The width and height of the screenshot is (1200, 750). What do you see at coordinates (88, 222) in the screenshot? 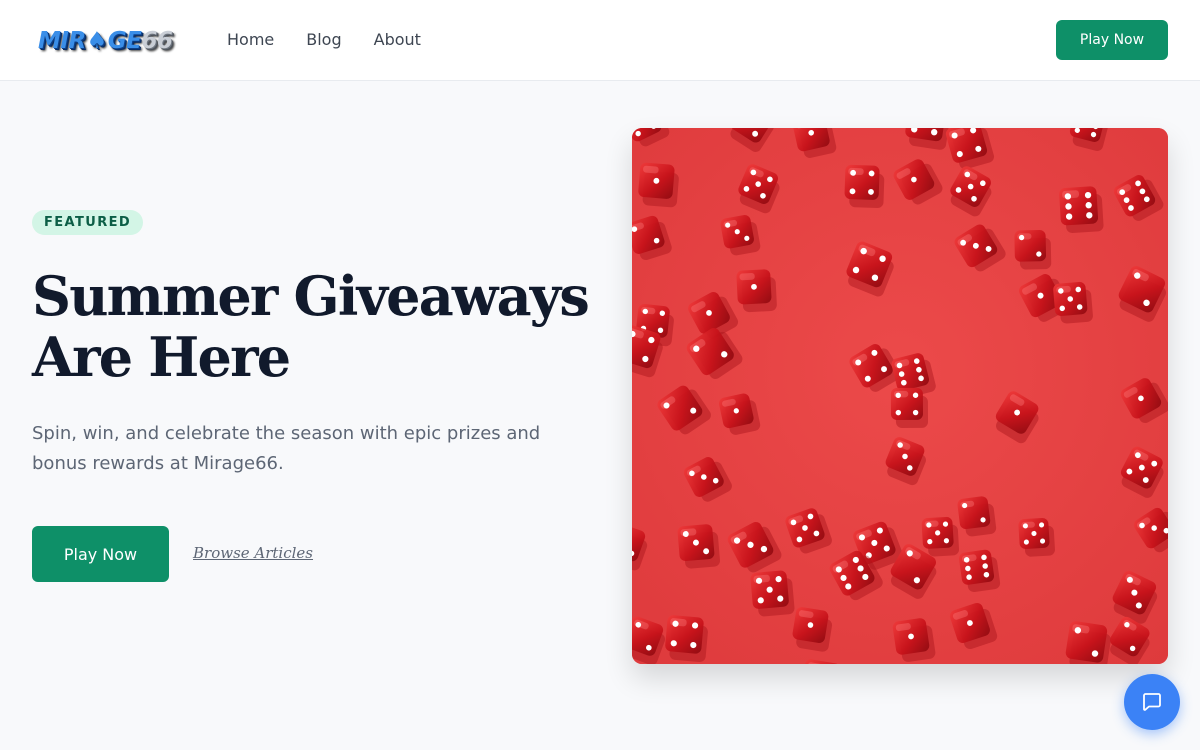
I see `featured-badge: FEATURED` at bounding box center [88, 222].